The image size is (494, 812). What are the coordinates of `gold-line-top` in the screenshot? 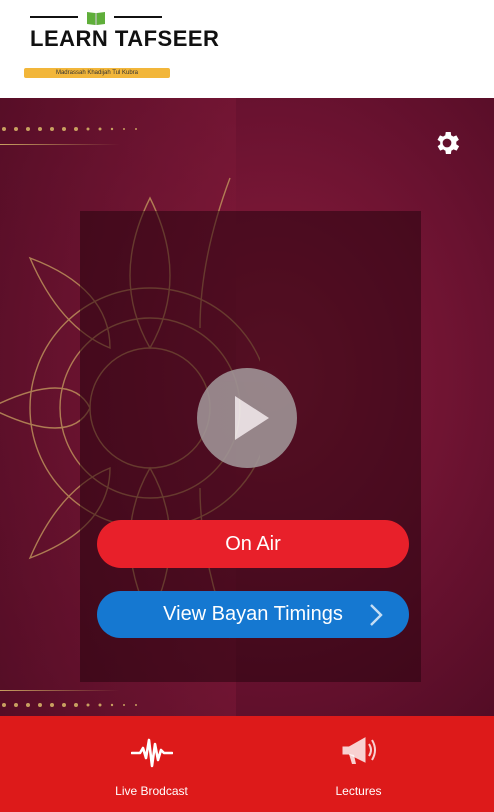 It's located at (60, 144).